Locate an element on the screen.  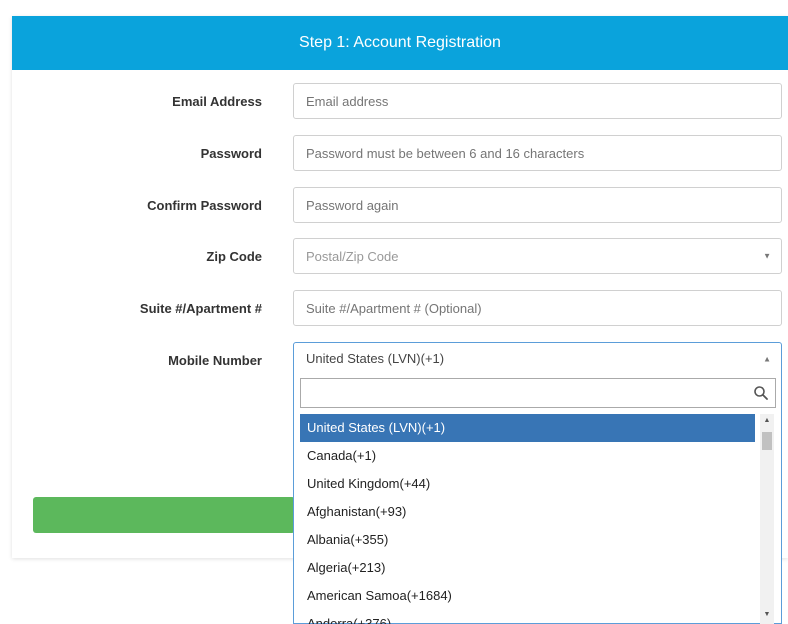
mobile-number-label: Mobile Number is located at coordinates (215, 360).